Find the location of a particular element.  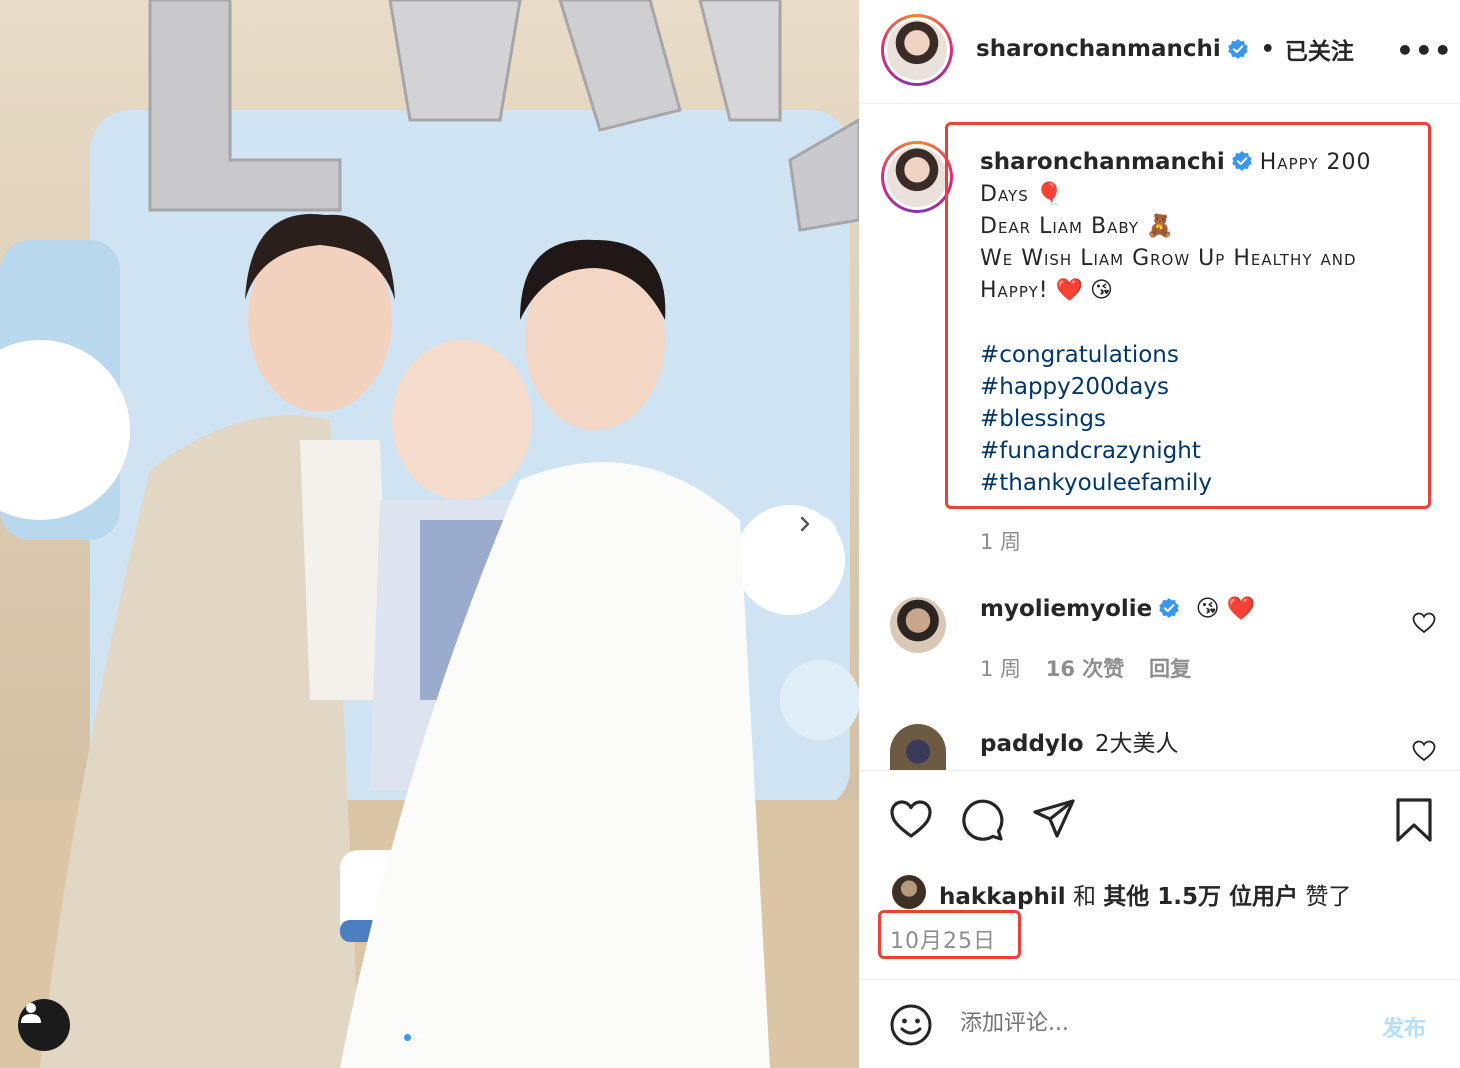

liker-avatar is located at coordinates (909, 892).